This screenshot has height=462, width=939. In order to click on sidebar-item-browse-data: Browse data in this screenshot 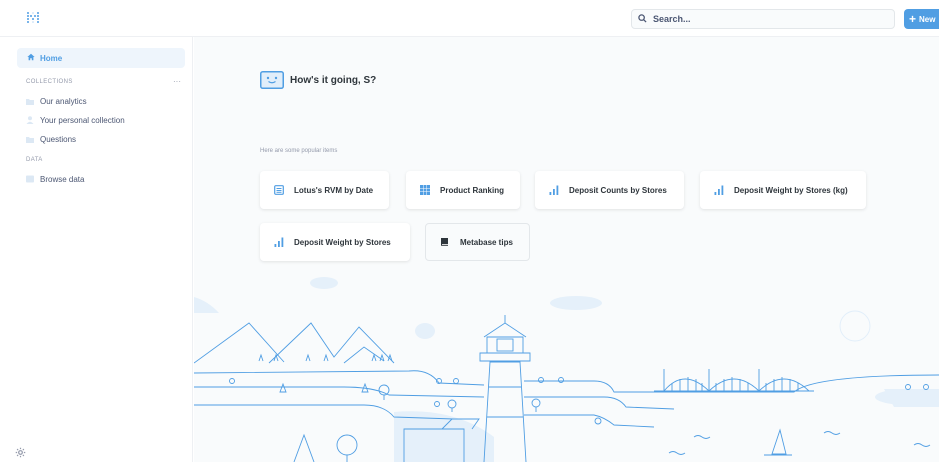, I will do `click(55, 179)`.